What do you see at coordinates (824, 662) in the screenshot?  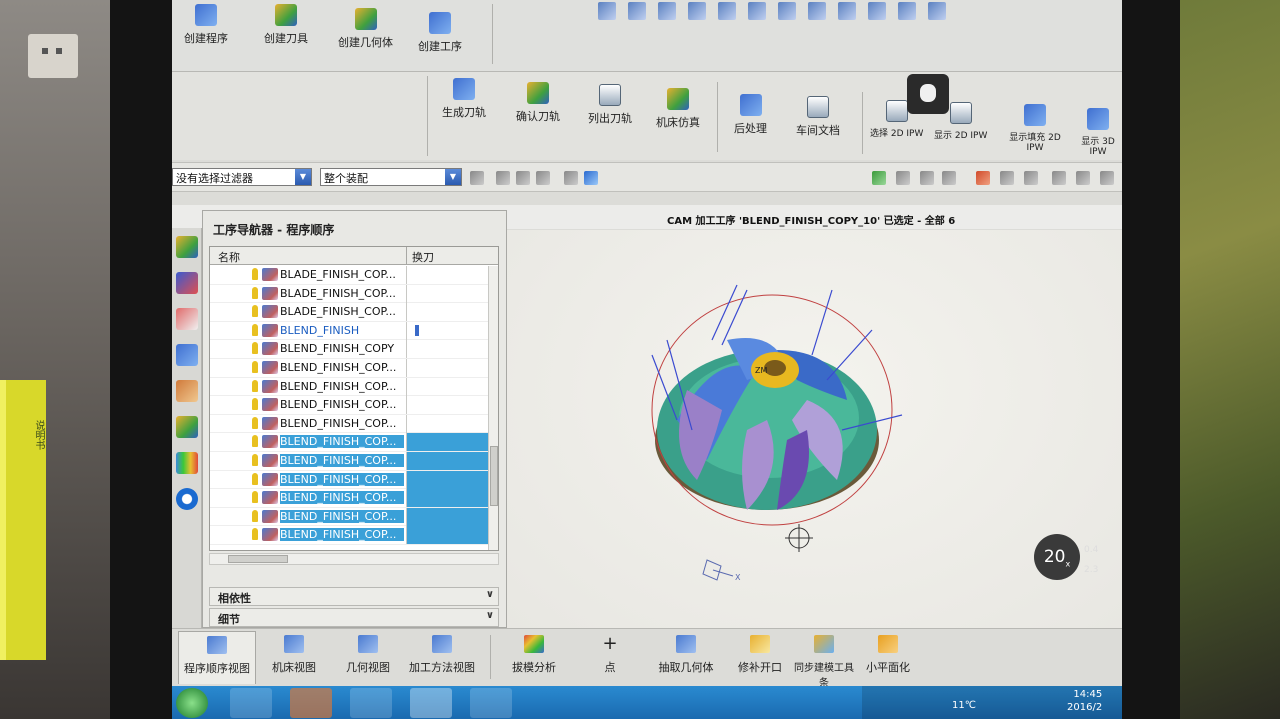 I see `synchronous-modeling-button: 同步建模工具条` at bounding box center [824, 662].